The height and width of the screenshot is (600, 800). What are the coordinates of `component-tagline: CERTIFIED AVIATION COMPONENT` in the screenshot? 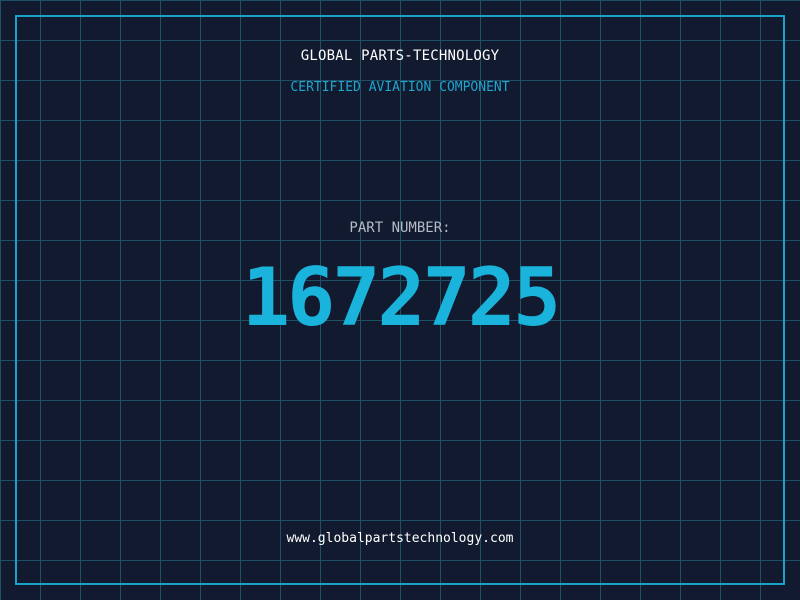 It's located at (400, 87).